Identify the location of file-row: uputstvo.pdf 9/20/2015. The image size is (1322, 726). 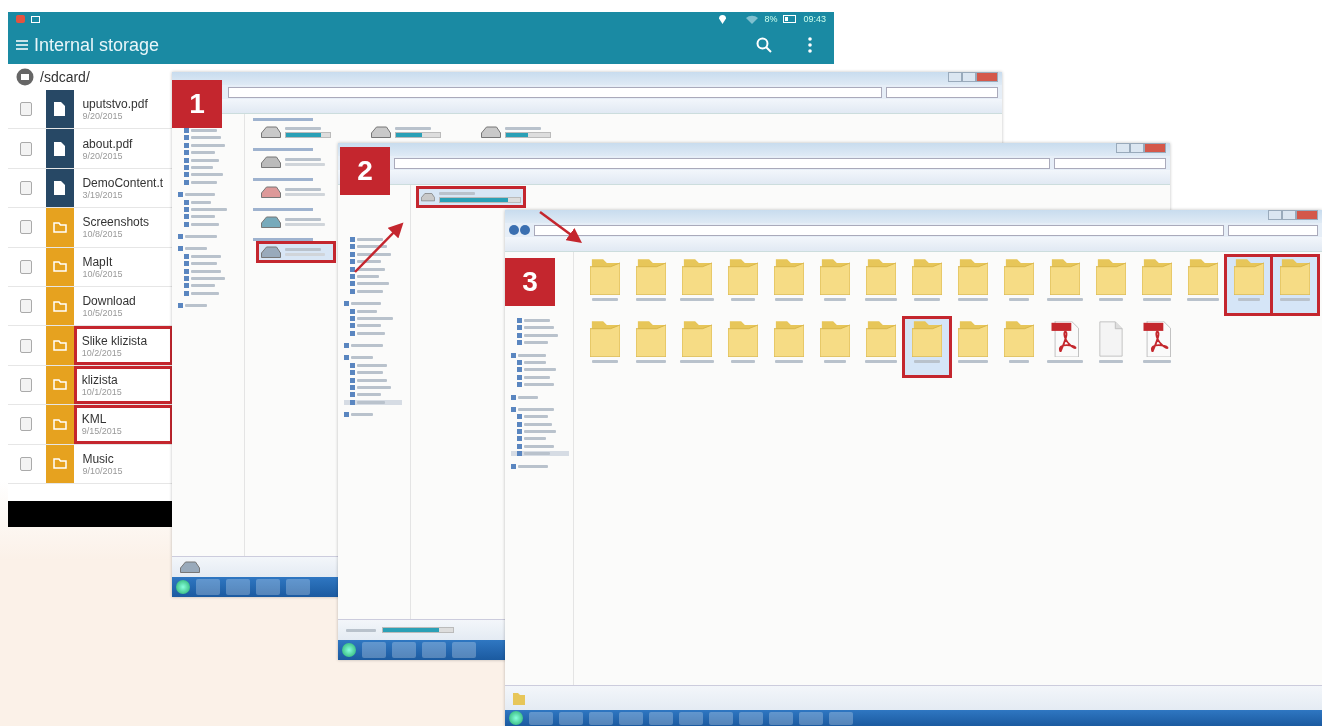
(90, 110).